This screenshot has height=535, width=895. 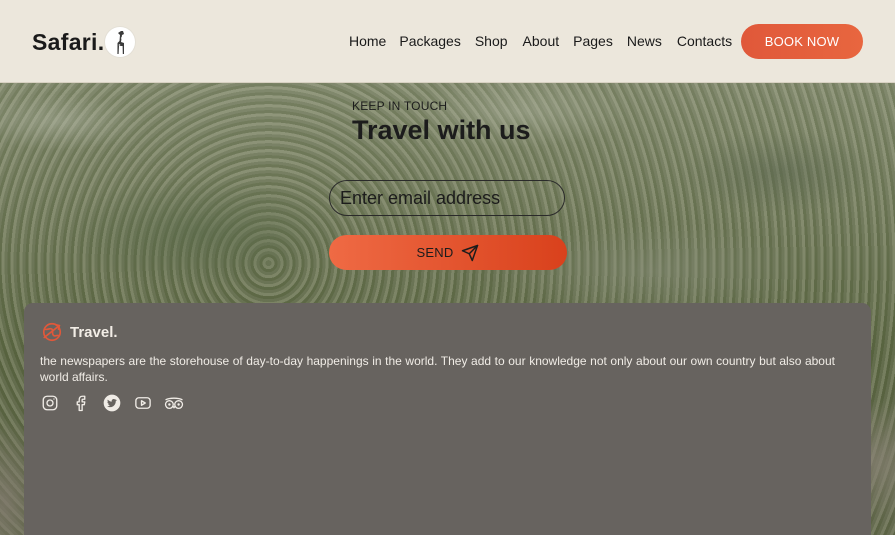 What do you see at coordinates (94, 332) in the screenshot?
I see `footer-brand-name: Travel.` at bounding box center [94, 332].